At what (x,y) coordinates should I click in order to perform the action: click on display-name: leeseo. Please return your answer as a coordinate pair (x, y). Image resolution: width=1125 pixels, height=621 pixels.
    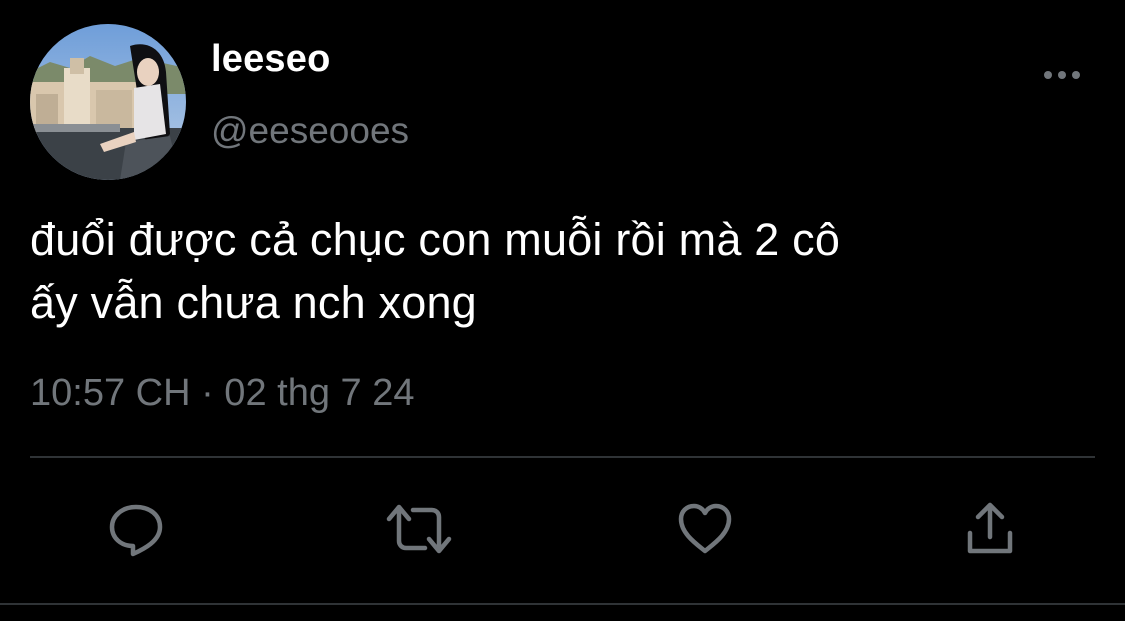
    Looking at the image, I should click on (271, 59).